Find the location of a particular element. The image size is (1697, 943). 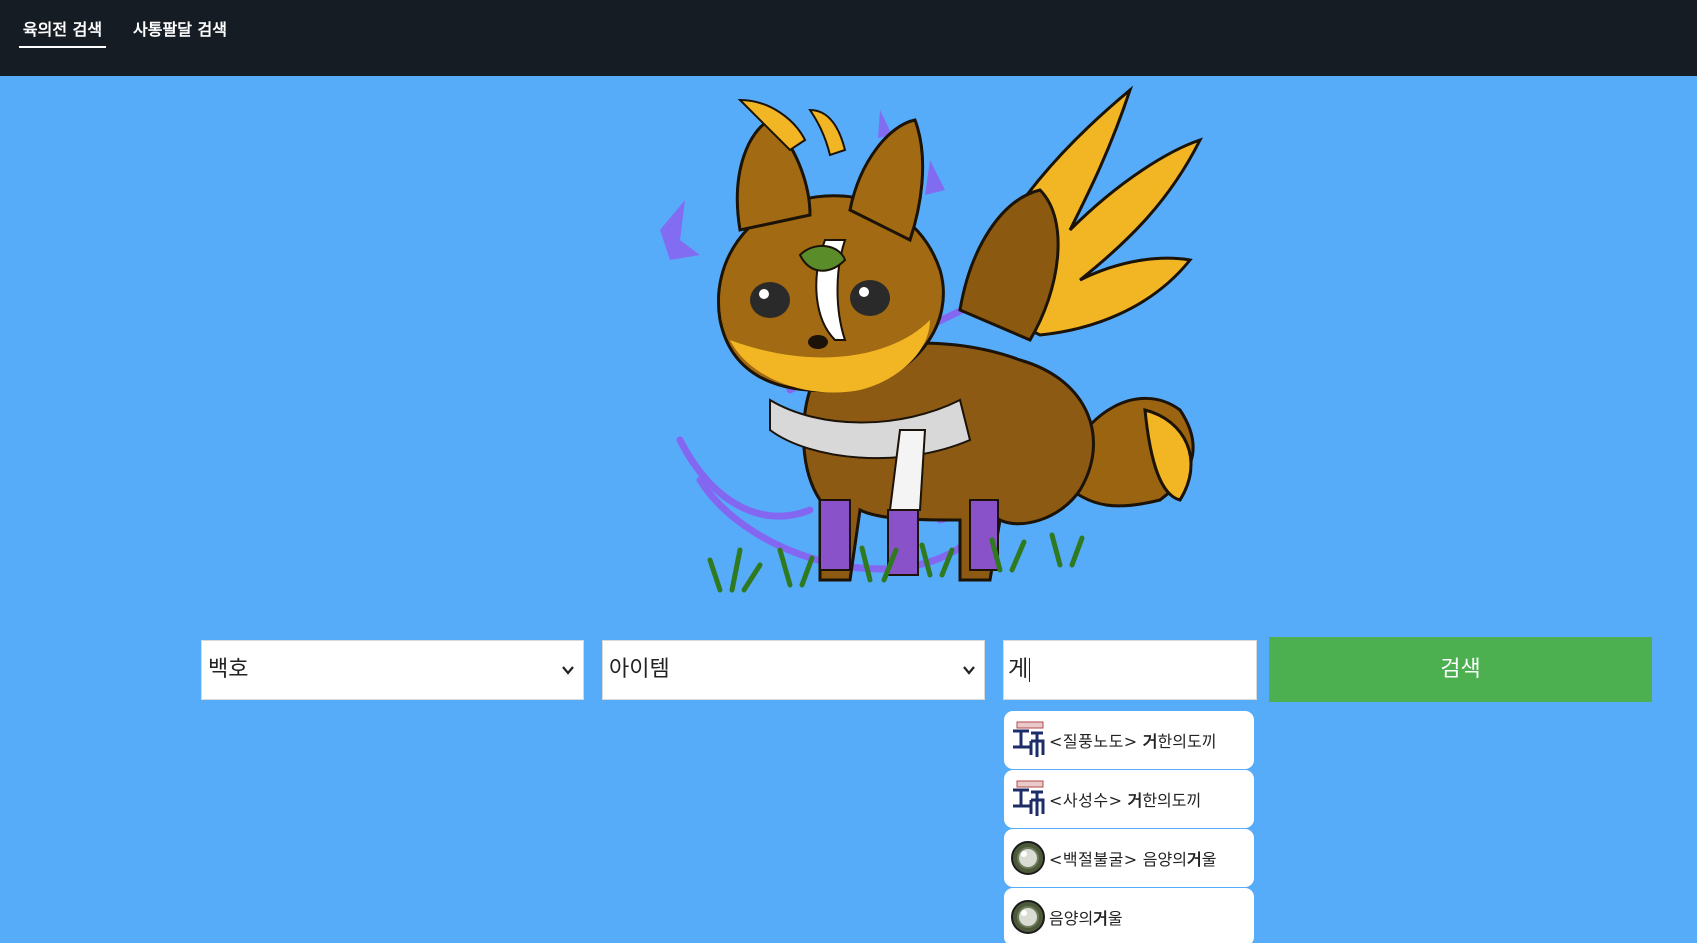

suggestion-item: <질풍노도> 거한의도끼 is located at coordinates (1129, 740).